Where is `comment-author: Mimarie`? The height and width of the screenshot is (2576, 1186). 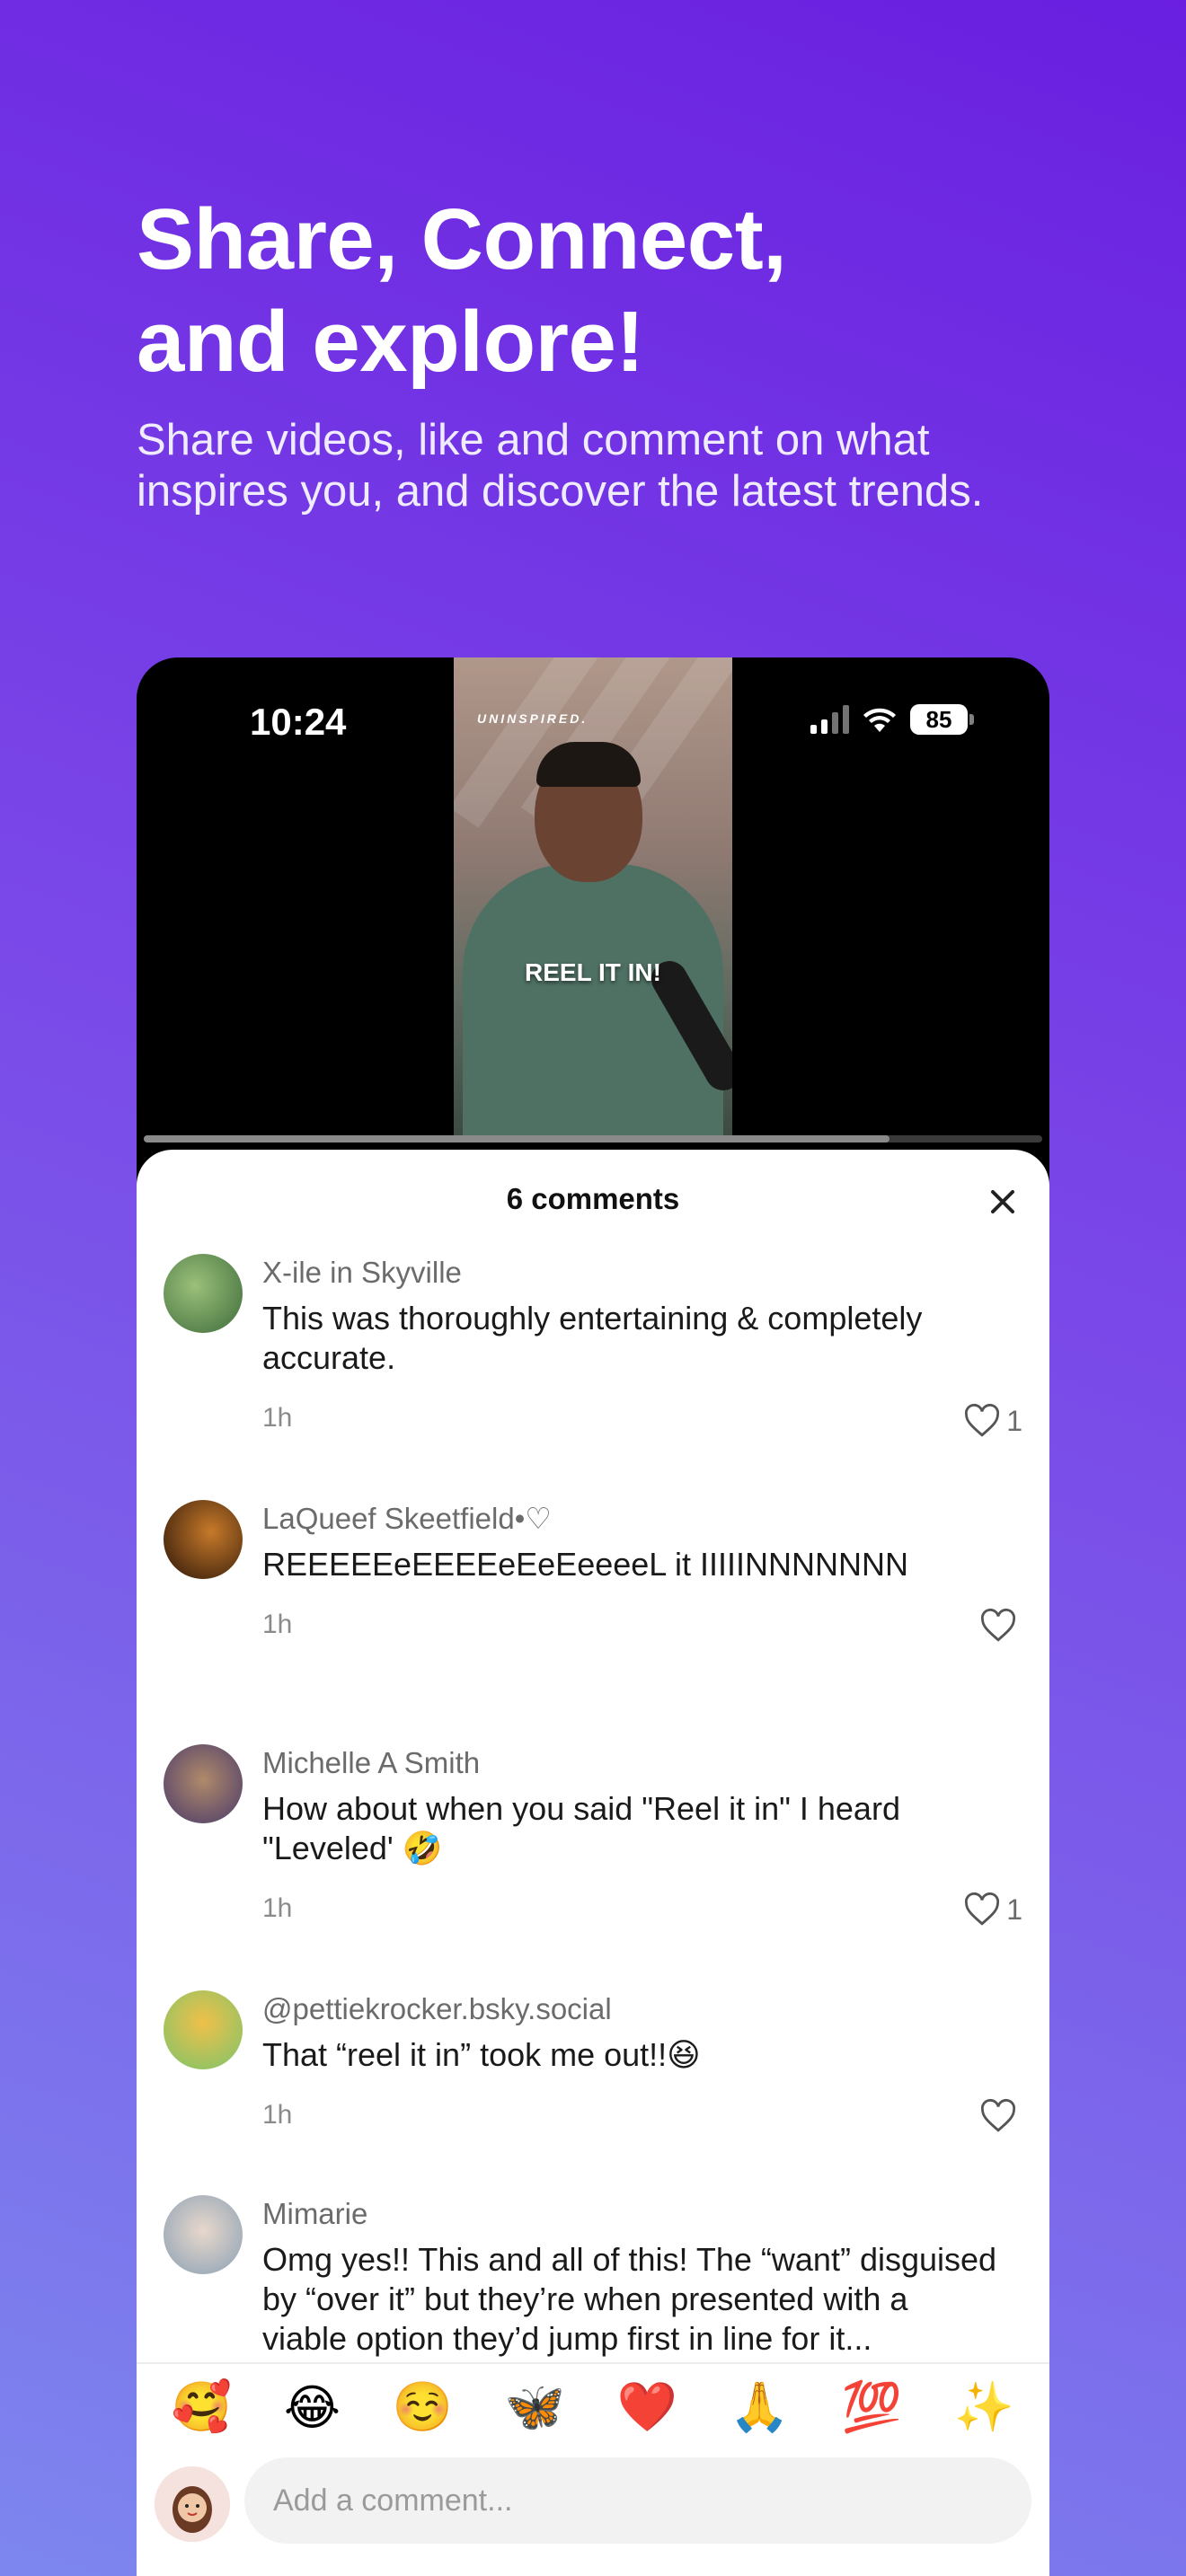
comment-author: Mimarie is located at coordinates (630, 2214).